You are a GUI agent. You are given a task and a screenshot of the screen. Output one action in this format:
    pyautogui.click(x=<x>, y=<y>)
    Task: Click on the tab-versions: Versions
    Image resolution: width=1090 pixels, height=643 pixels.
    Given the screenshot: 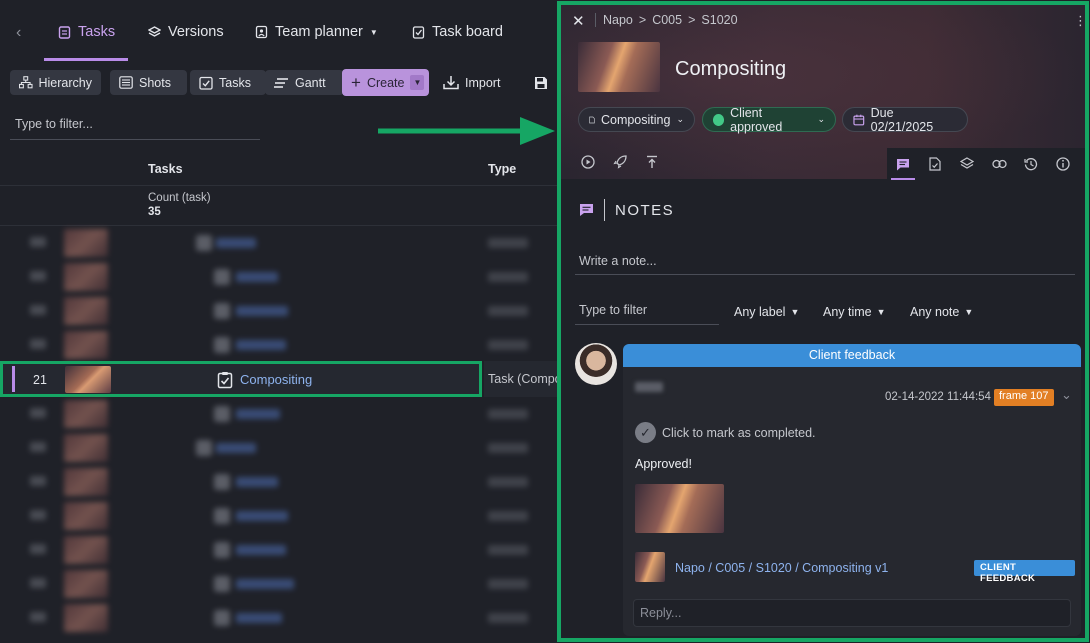 What is the action you would take?
    pyautogui.click(x=186, y=32)
    